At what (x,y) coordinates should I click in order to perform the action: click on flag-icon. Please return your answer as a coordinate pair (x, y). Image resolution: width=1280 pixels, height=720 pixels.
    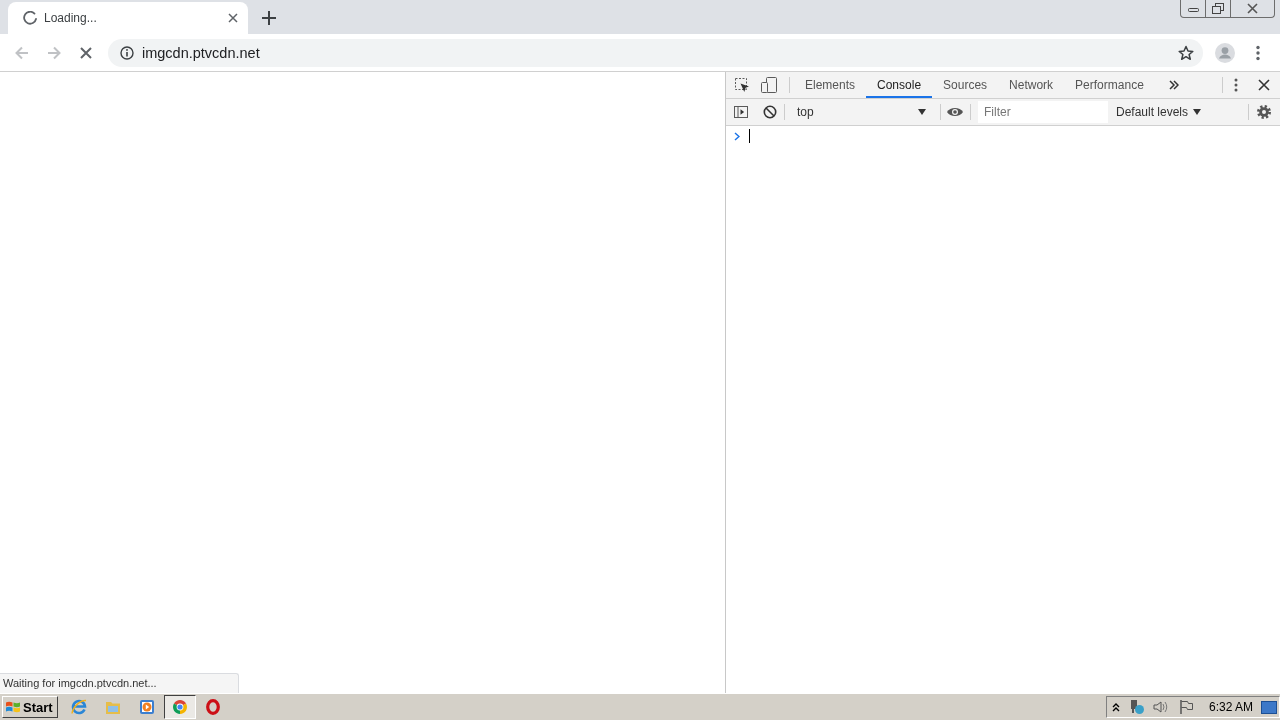
    Looking at the image, I should click on (1185, 707).